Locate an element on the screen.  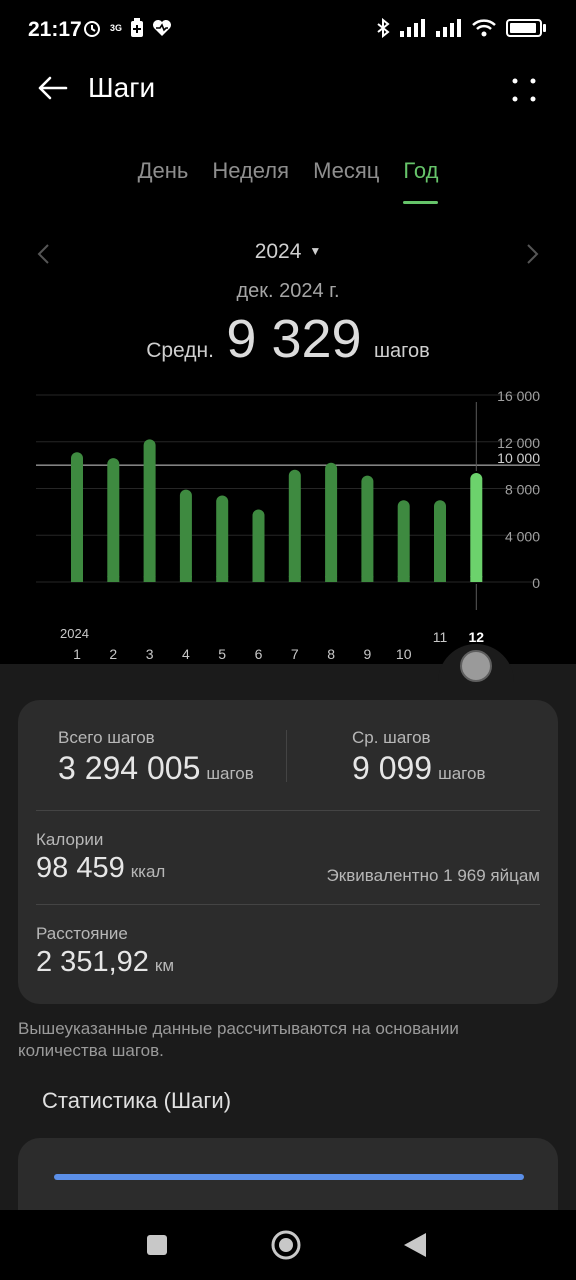
x-tick-label: 4 is located at coordinates (186, 654).